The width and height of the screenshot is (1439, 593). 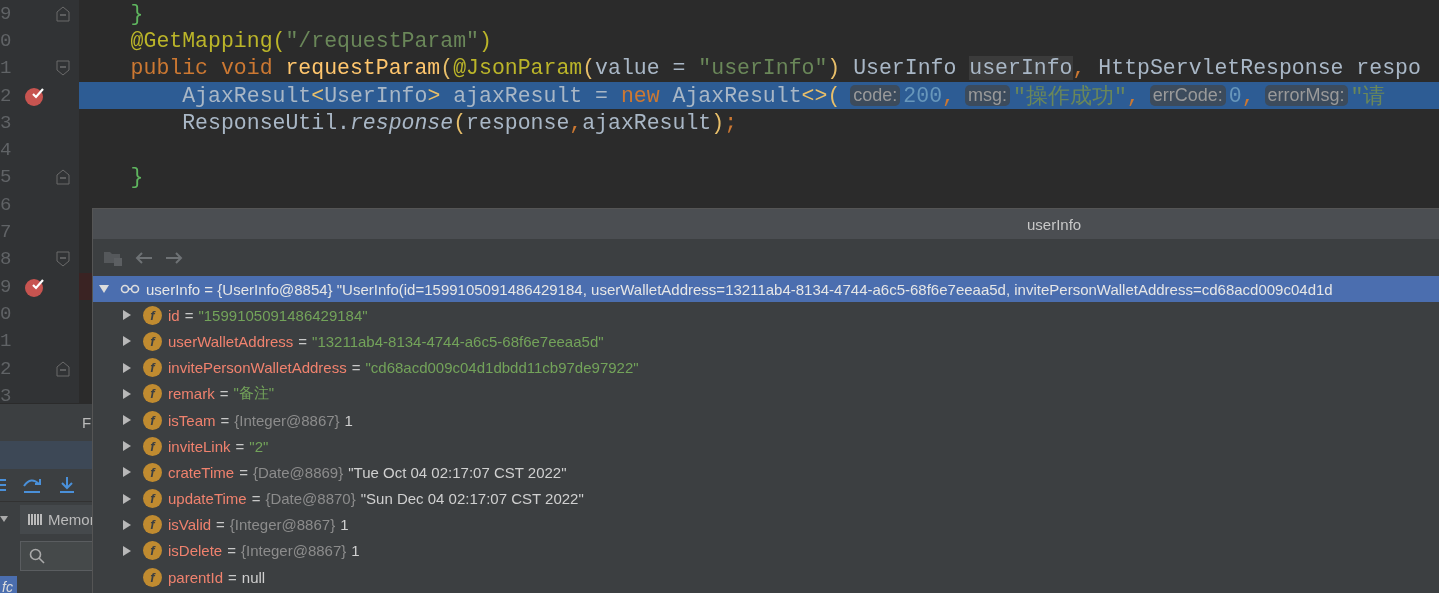 What do you see at coordinates (3, 485) in the screenshot?
I see `list-icon` at bounding box center [3, 485].